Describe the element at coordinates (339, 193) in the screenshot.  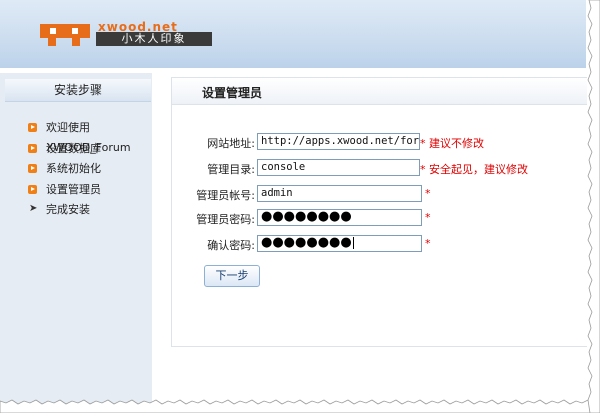
I see `admin-account-input: admin` at that location.